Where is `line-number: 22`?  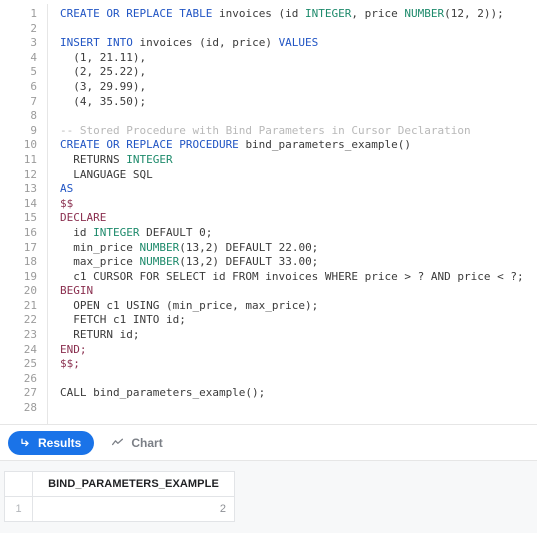
line-number: 22 is located at coordinates (30, 320).